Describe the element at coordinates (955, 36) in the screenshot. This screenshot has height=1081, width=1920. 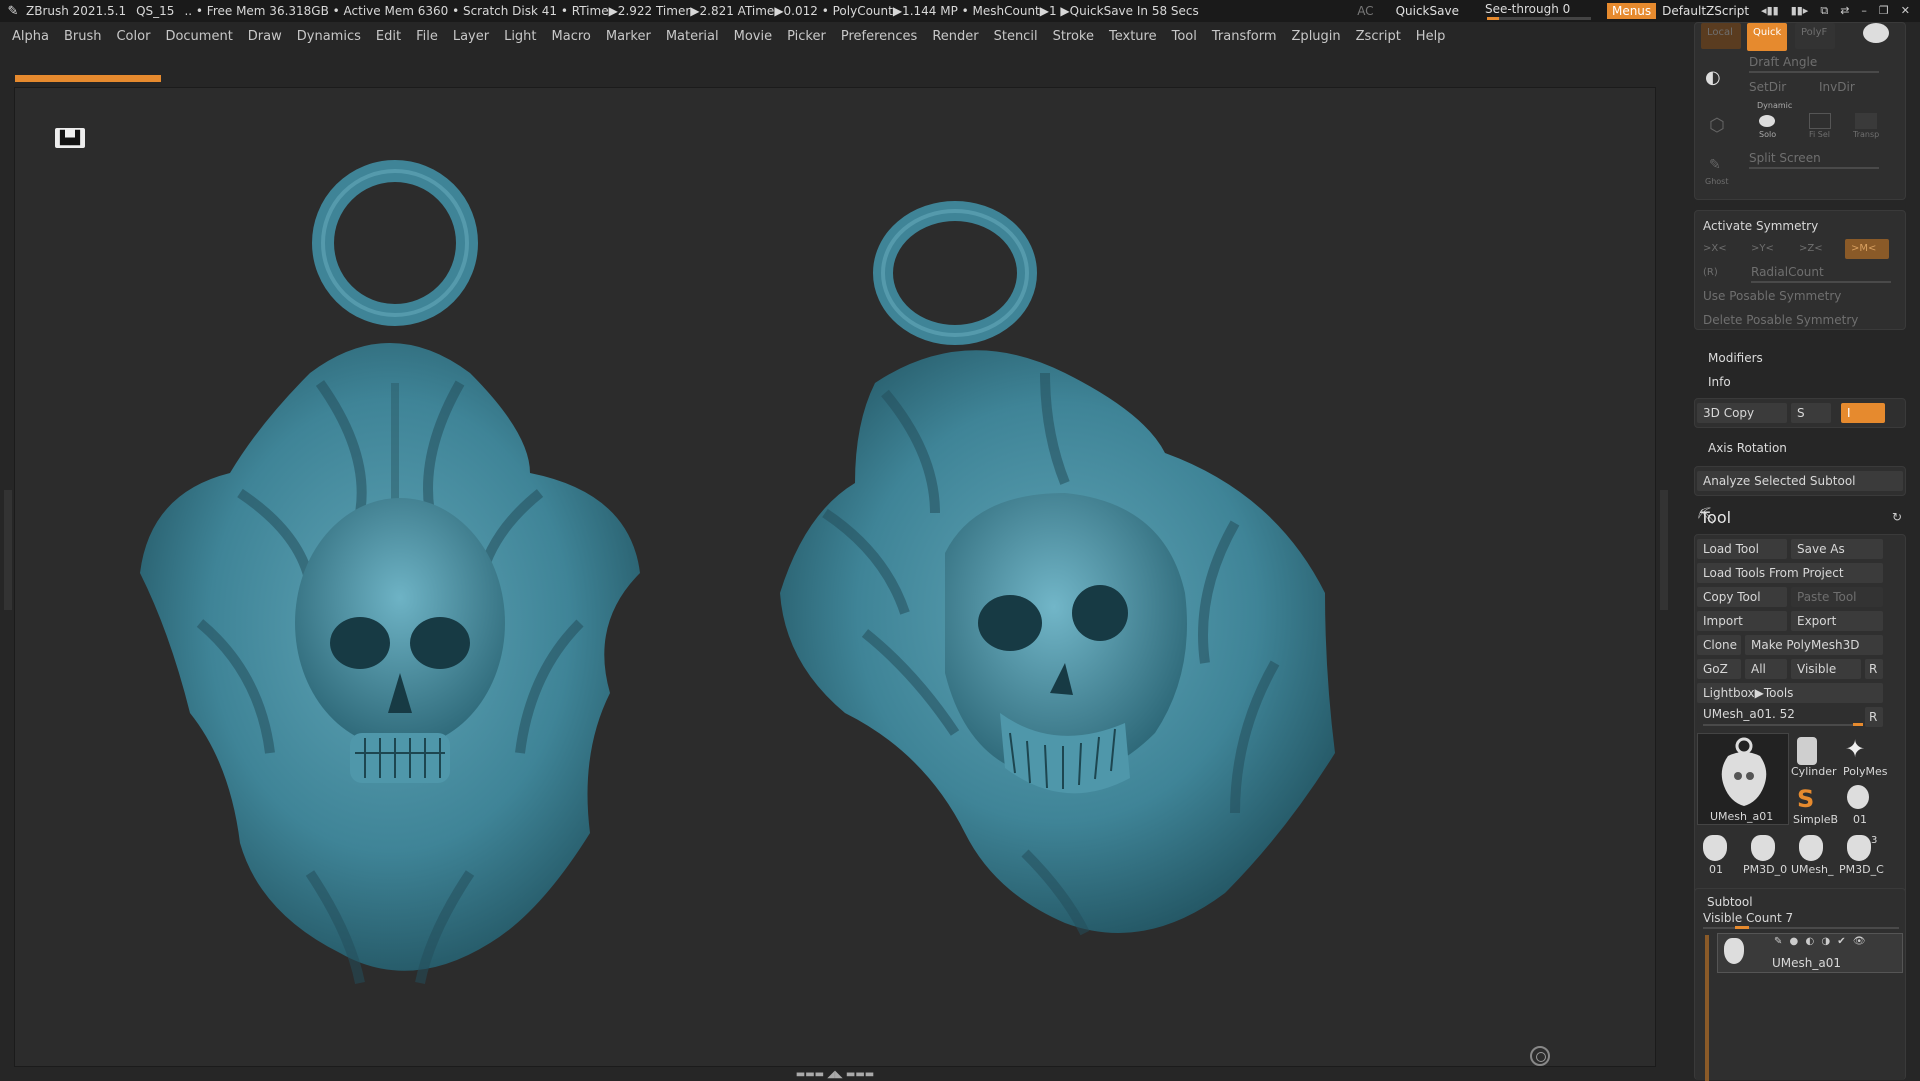
I see `menu-render: Render` at that location.